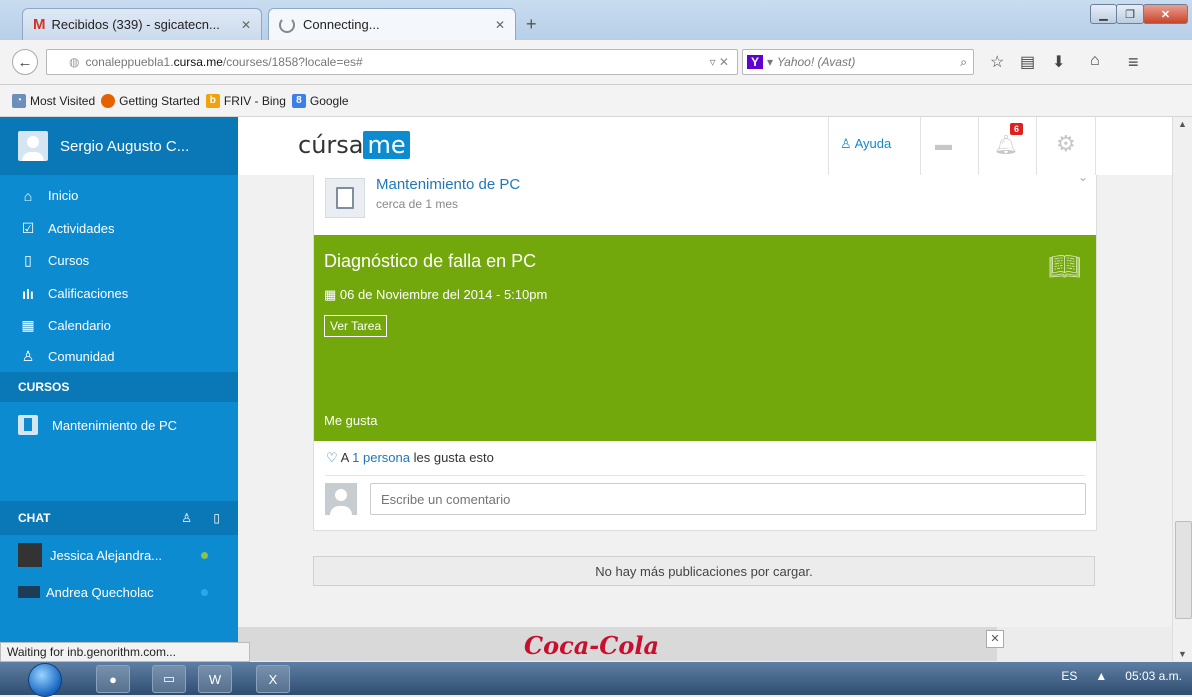 This screenshot has height=697, width=1192. Describe the element at coordinates (254, 100) in the screenshot. I see `bookmark-label: FRIV - Bing` at that location.